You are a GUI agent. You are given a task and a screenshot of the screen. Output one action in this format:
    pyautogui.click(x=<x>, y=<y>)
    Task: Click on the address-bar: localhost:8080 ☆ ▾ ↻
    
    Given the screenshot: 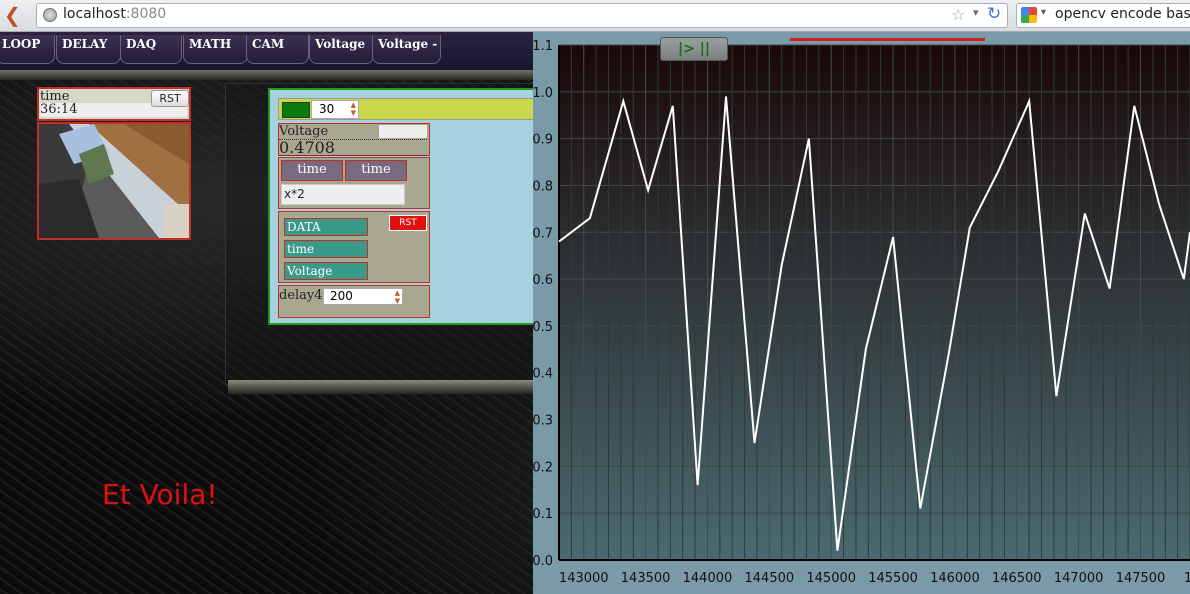 What is the action you would take?
    pyautogui.click(x=522, y=15)
    